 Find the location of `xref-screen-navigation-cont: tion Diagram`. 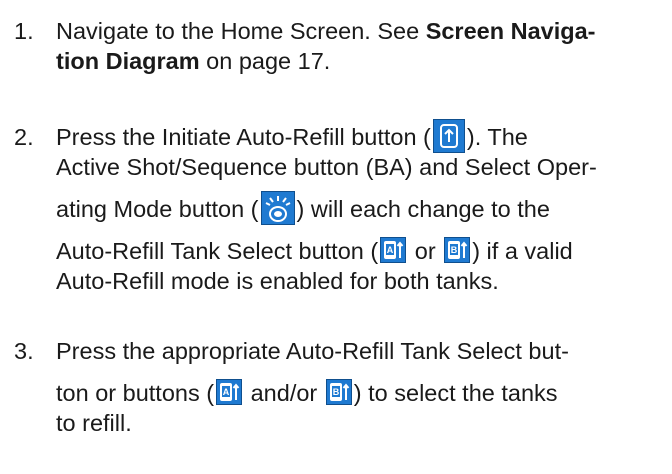

xref-screen-navigation-cont: tion Diagram is located at coordinates (128, 61).